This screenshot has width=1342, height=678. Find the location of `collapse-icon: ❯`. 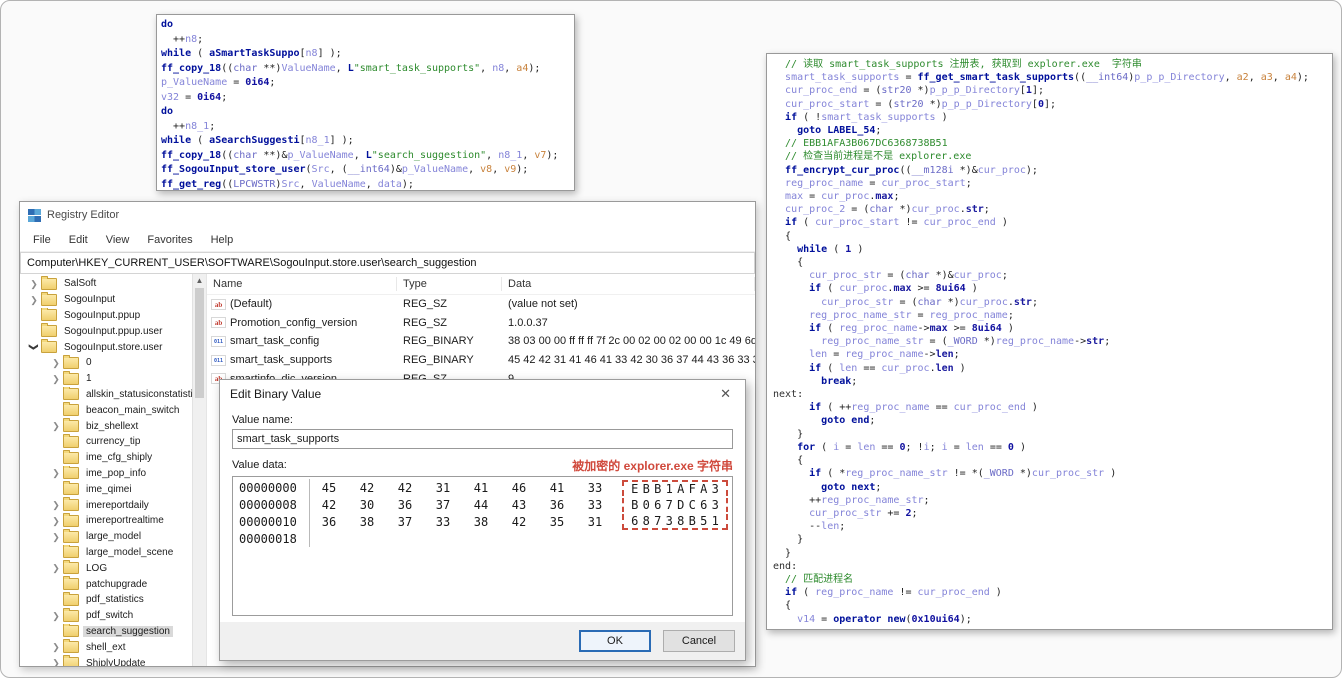

collapse-icon: ❯ is located at coordinates (34, 347).